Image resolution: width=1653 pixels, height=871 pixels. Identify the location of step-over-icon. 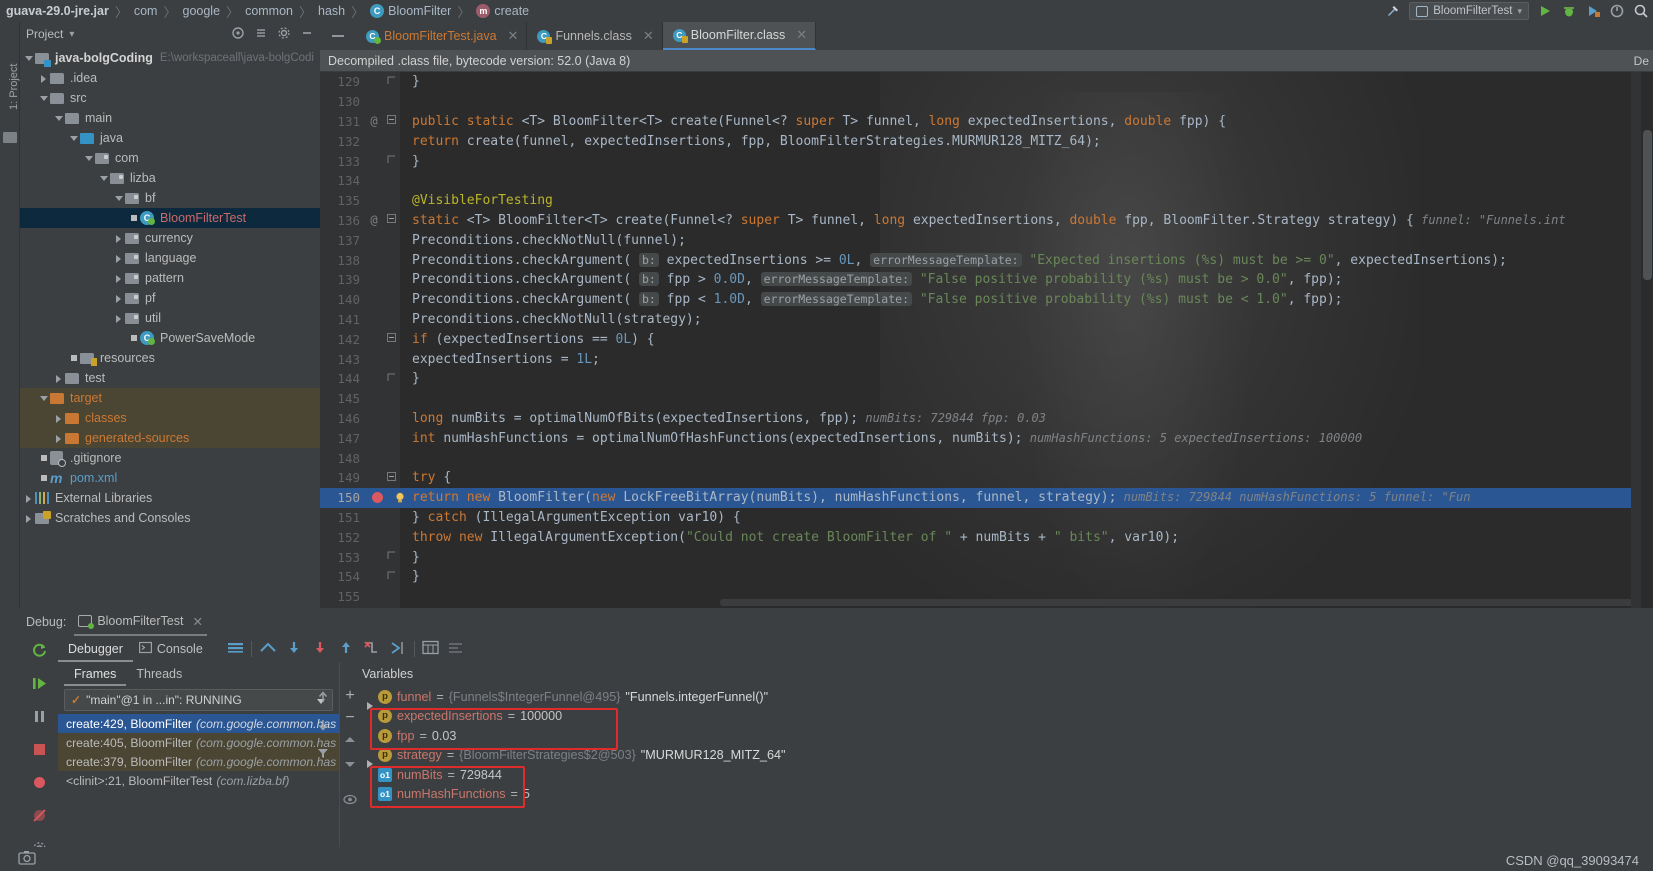
(294, 649).